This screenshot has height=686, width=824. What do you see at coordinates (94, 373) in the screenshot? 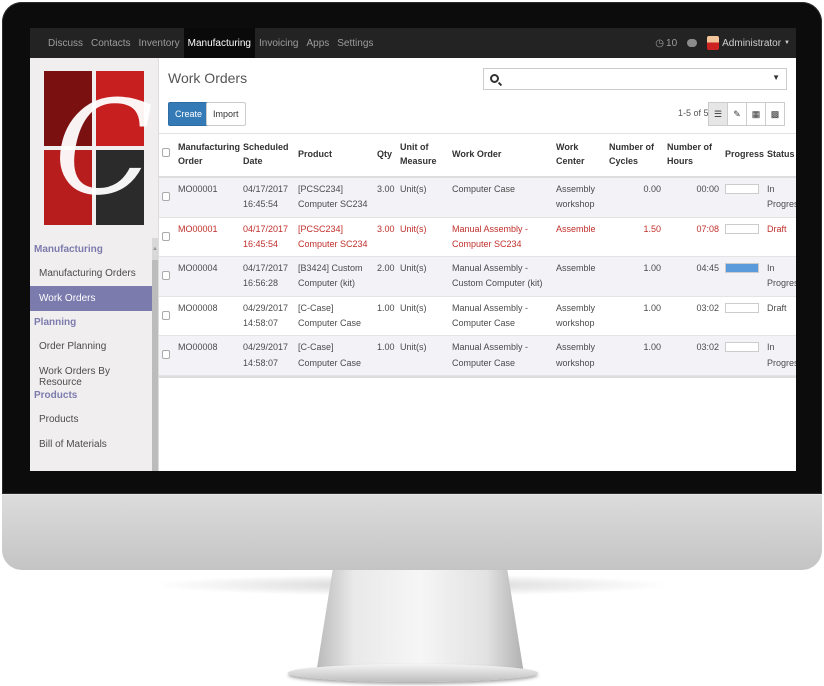
I see `sidebar-item-work-orders-by-resource: Work Orders By Resource` at bounding box center [94, 373].